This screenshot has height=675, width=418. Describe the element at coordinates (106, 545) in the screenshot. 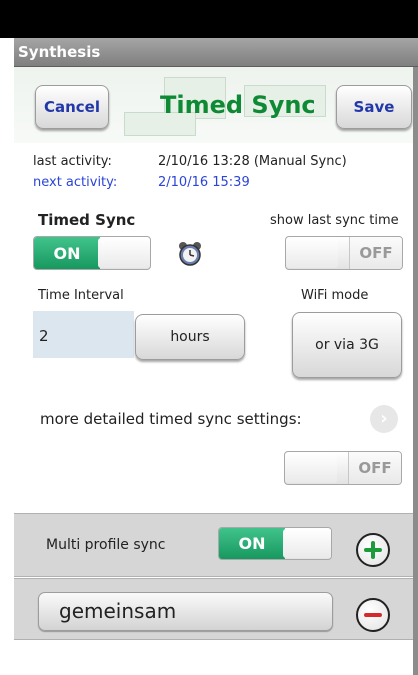

I see `multi-profile-label: Multi profile sync` at that location.